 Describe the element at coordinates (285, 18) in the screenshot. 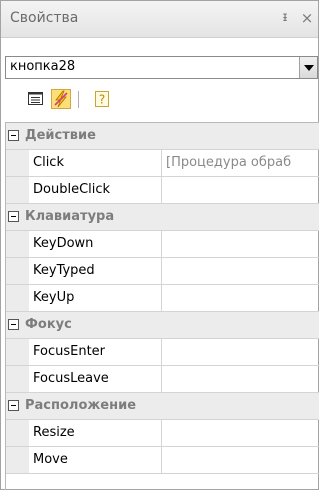

I see `pin-icon: ᵻ` at that location.